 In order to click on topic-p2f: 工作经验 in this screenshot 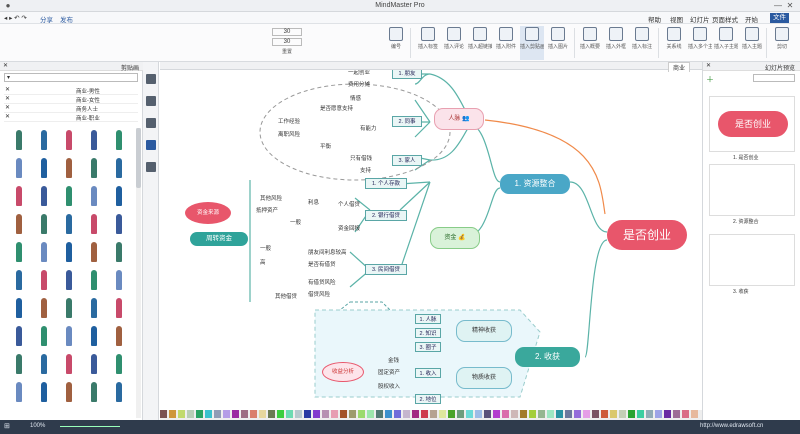, I will do `click(289, 121)`.